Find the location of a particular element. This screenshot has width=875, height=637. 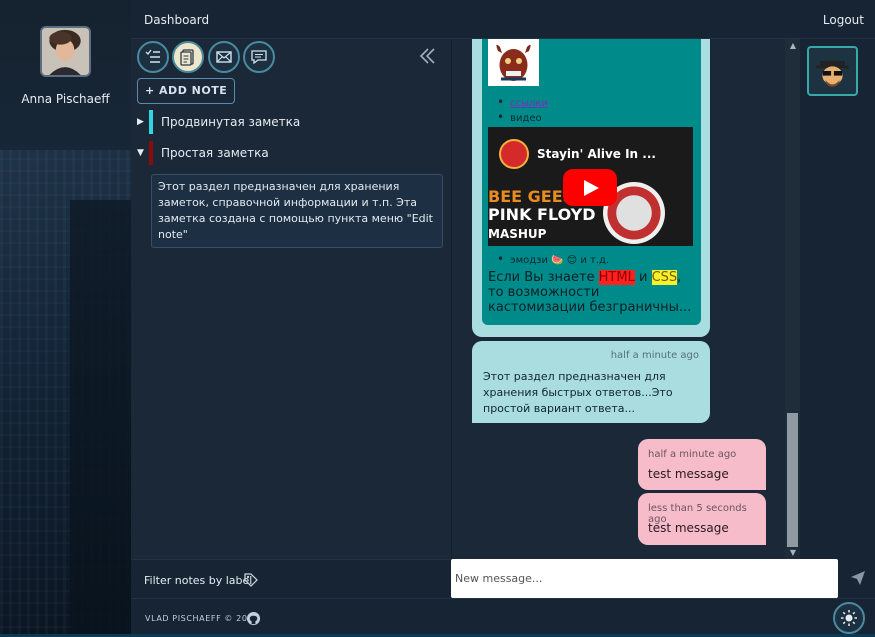

top-bar: Dashboard Logout is located at coordinates (503, 19).